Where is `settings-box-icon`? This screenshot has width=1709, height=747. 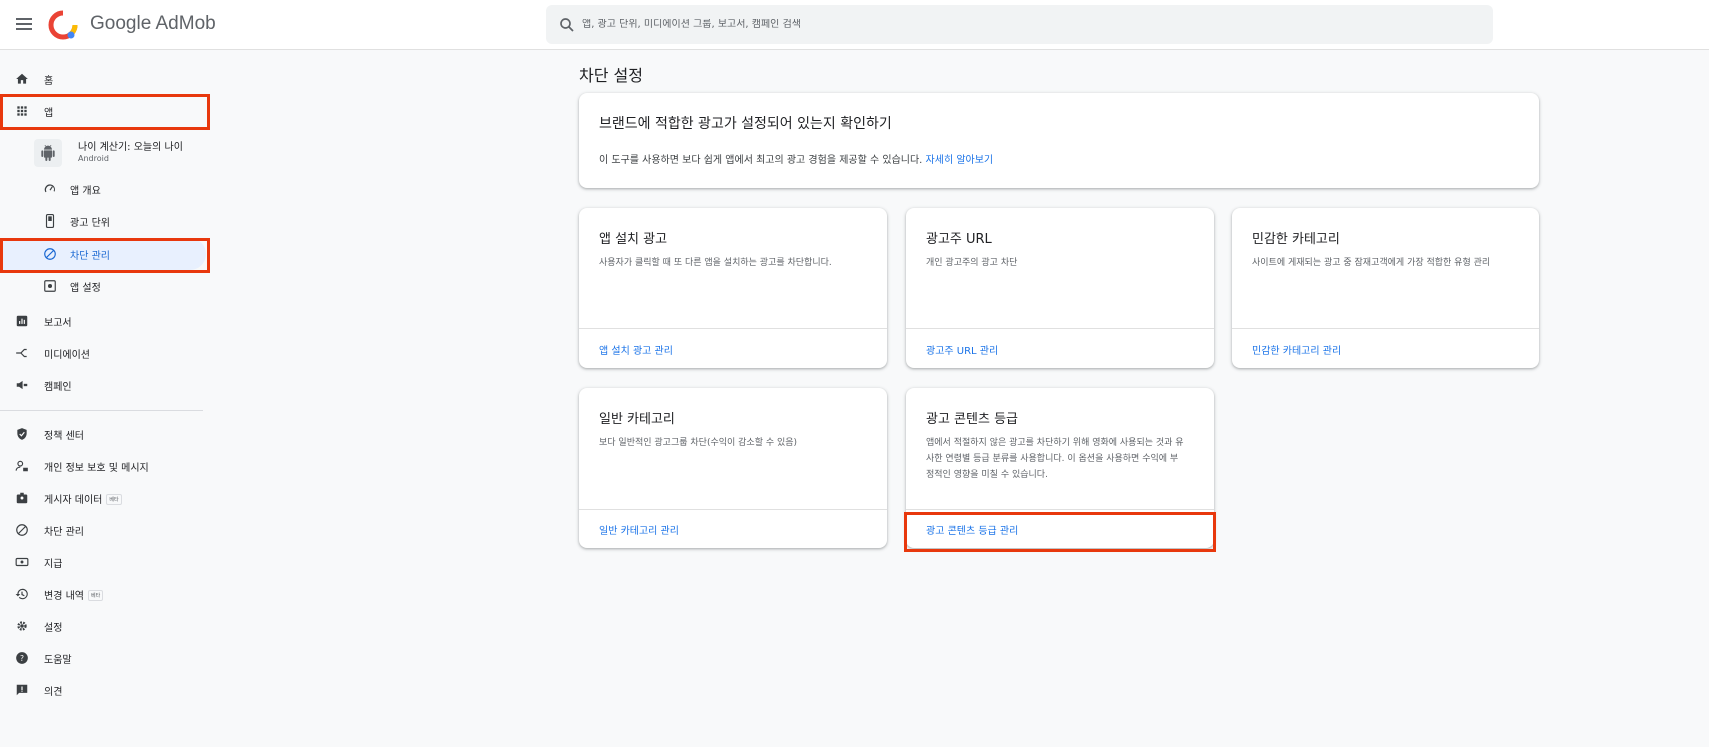
settings-box-icon is located at coordinates (50, 286).